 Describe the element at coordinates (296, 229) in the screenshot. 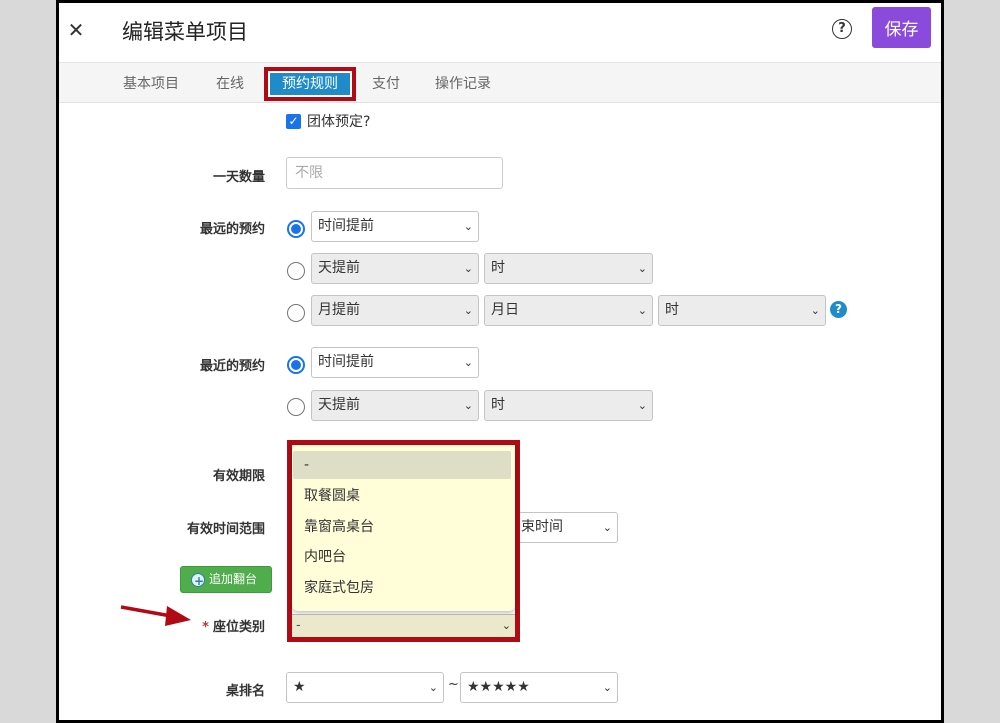

I see `latest-booking-radio-time` at that location.